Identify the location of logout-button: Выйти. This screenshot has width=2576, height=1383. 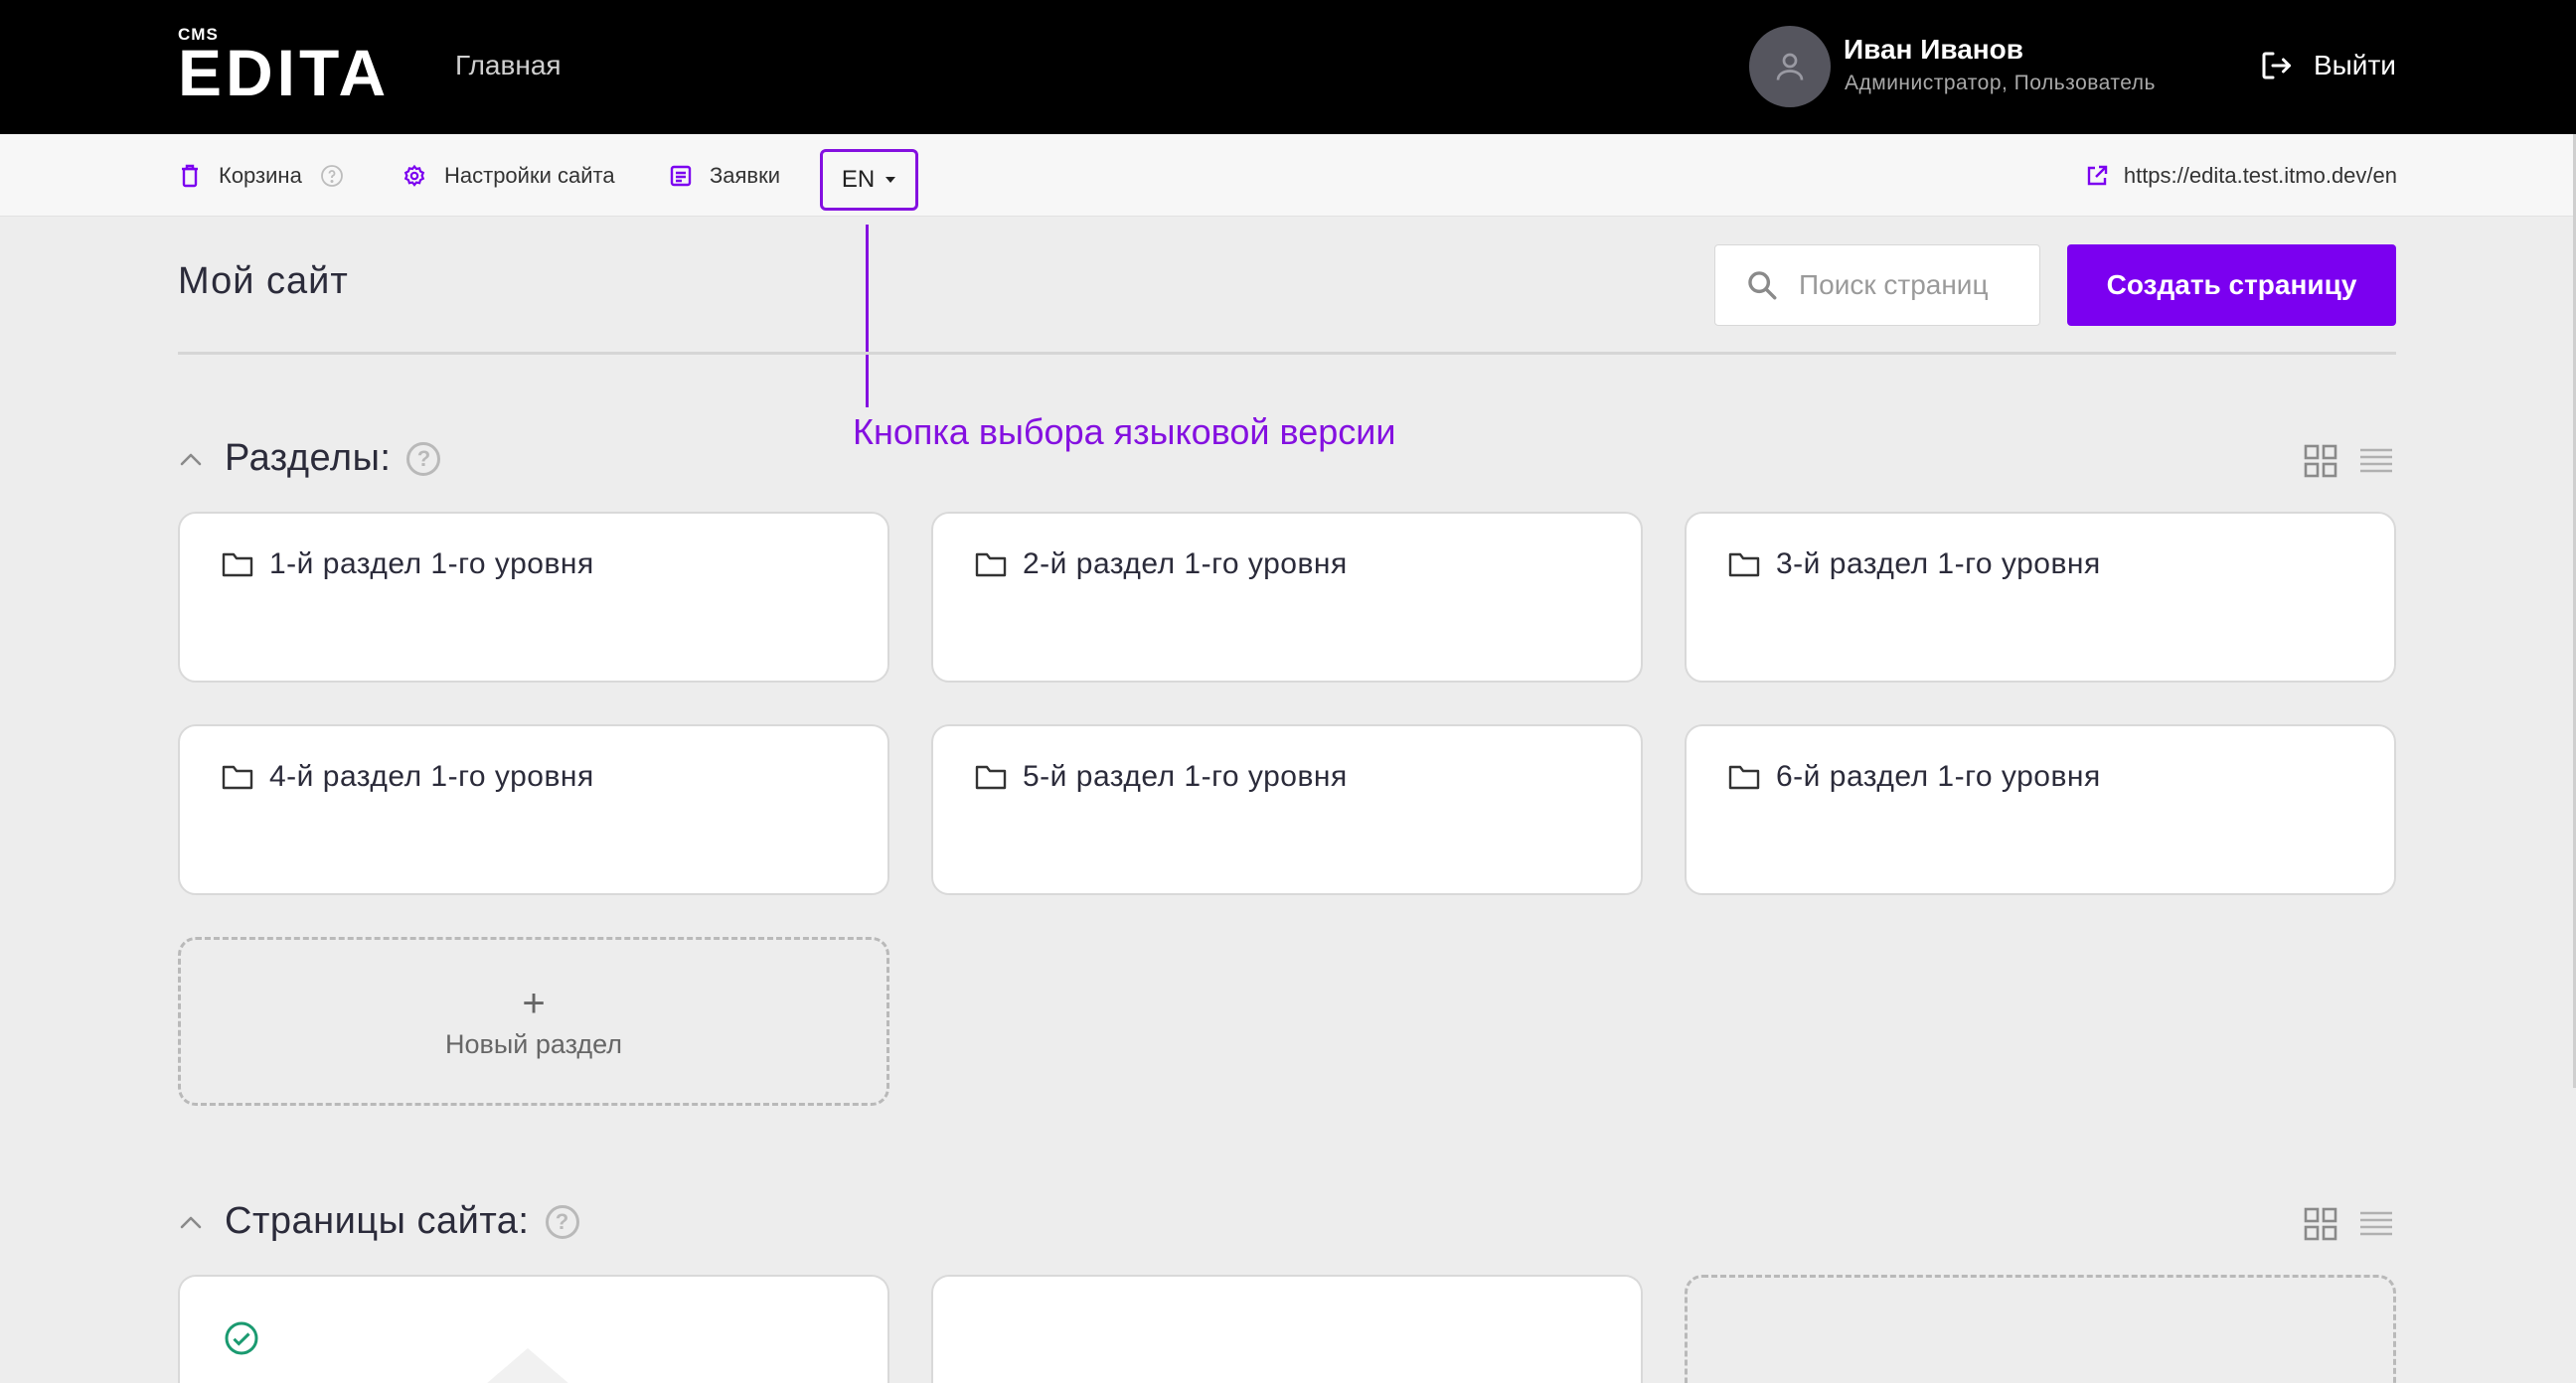
(2327, 65).